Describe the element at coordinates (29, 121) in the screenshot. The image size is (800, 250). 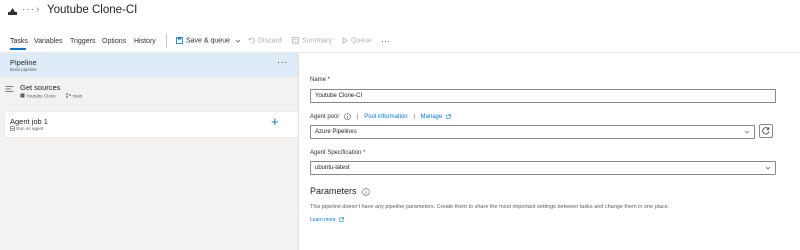
I see `agent-job-title: Agent job 1` at that location.